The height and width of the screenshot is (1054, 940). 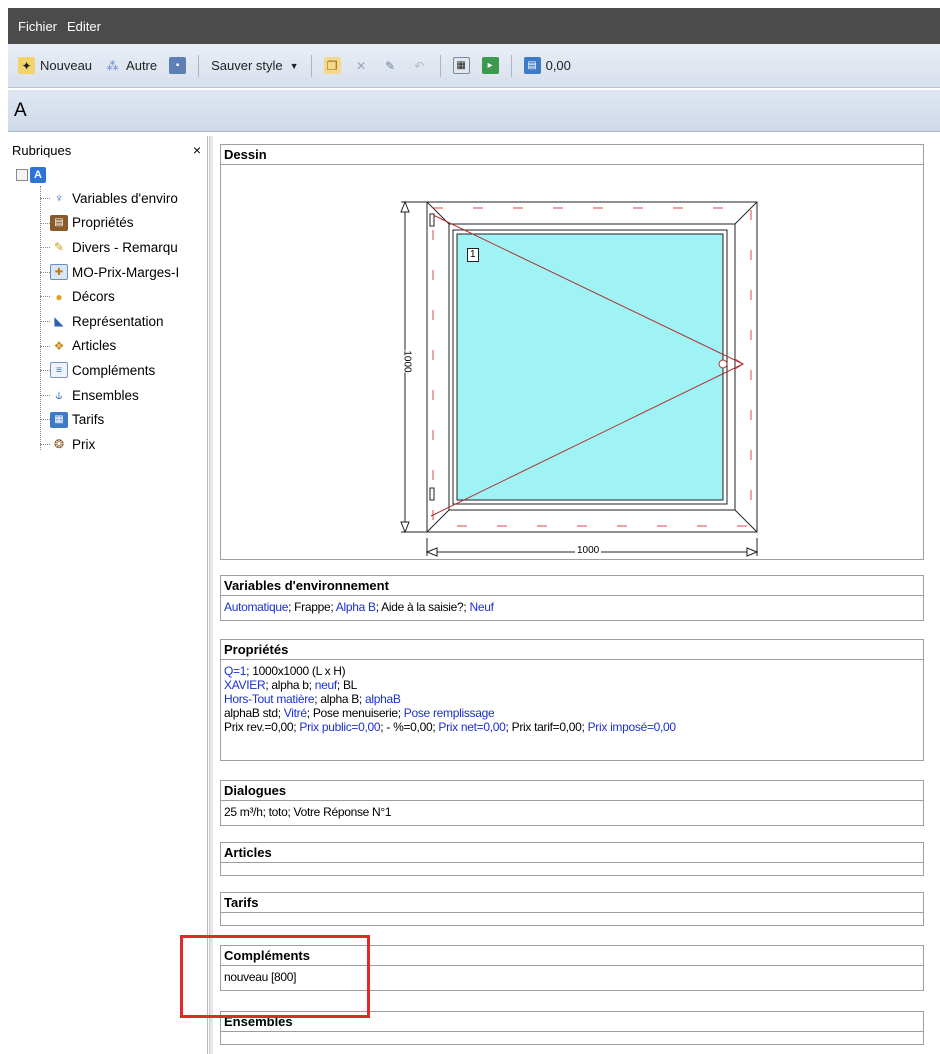 I want to click on export-button: ▸, so click(x=490, y=65).